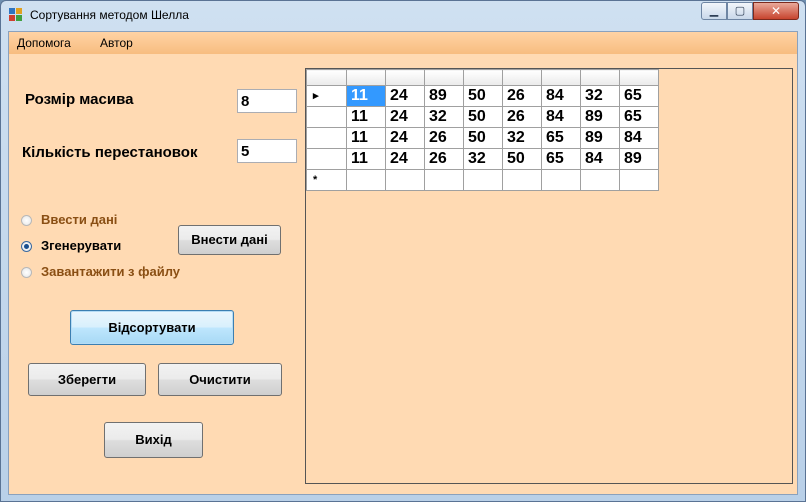 This screenshot has height=502, width=806. What do you see at coordinates (776, 11) in the screenshot?
I see `close-button: ✕` at bounding box center [776, 11].